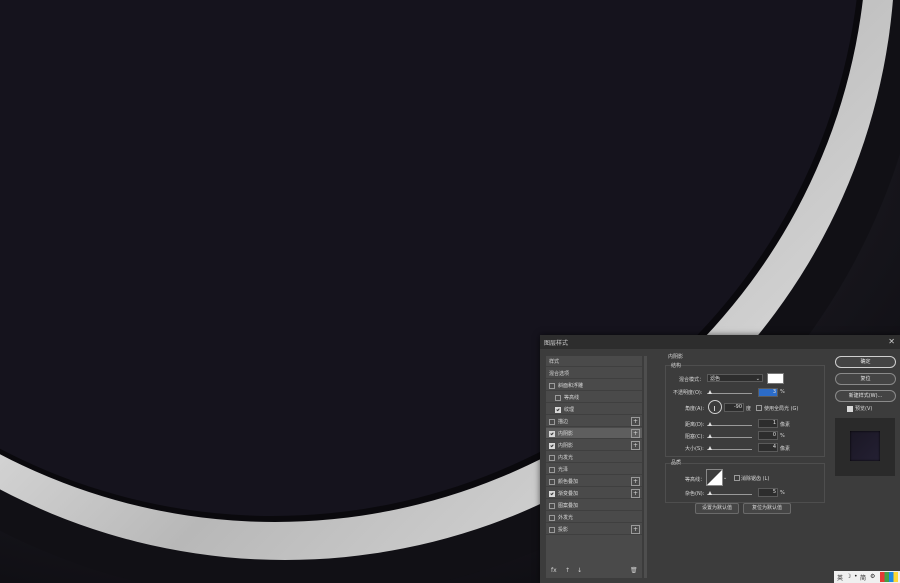 The image size is (900, 583). I want to click on style-item-label: 样式, so click(554, 362).